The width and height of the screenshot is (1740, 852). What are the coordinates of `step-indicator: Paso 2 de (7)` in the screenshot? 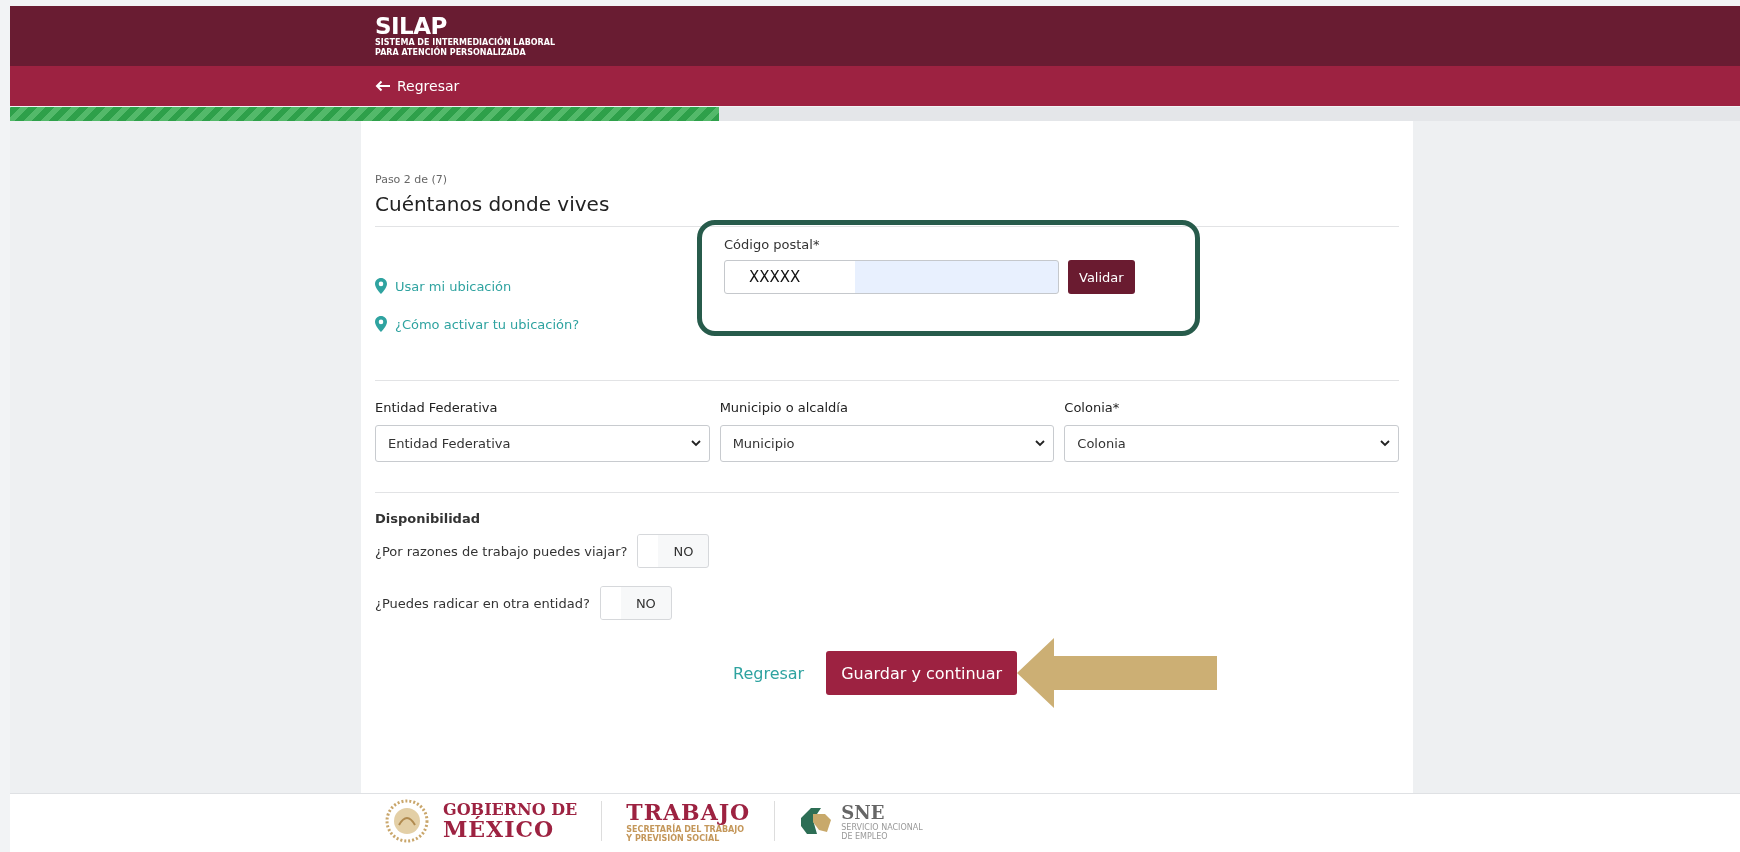 It's located at (412, 179).